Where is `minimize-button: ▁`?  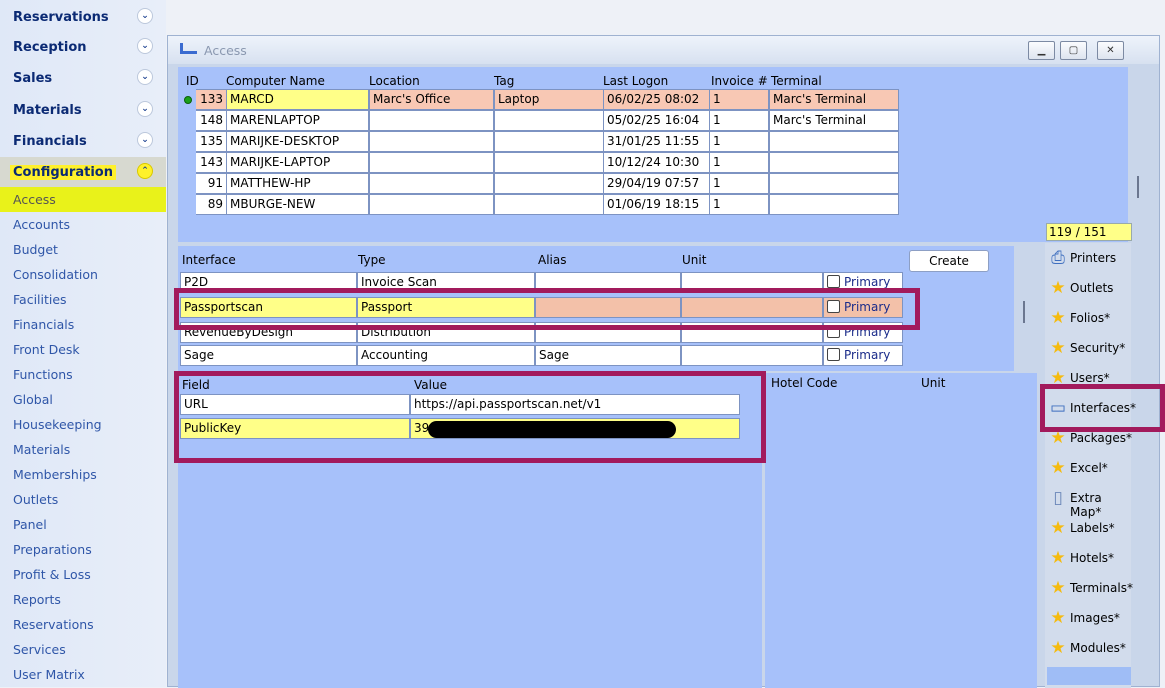
minimize-button: ▁ is located at coordinates (1041, 50).